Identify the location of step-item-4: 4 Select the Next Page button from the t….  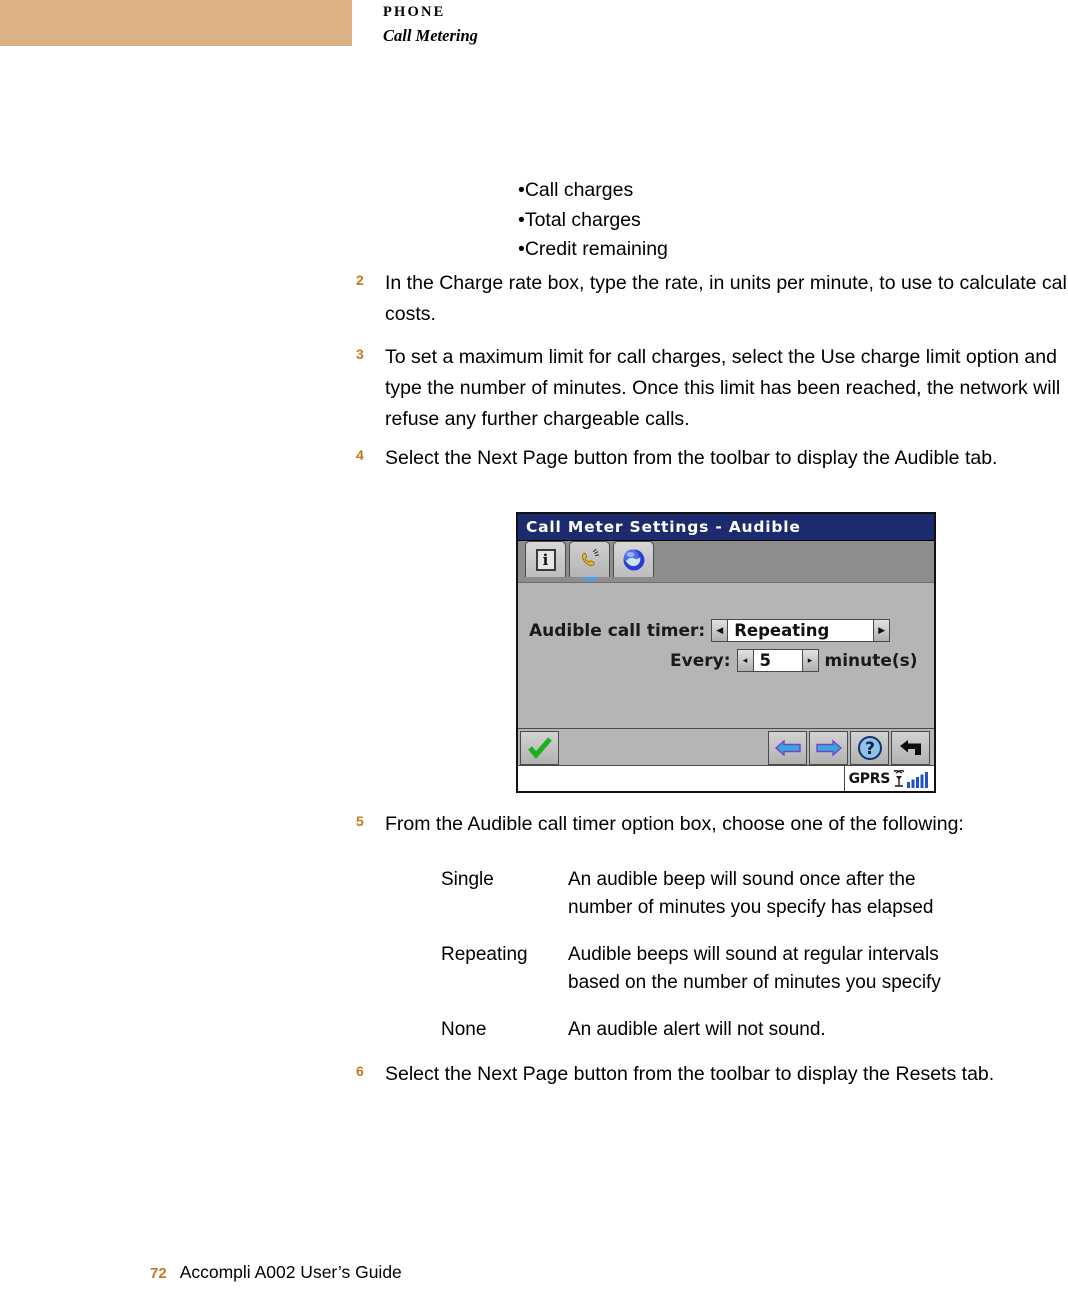
(712, 458).